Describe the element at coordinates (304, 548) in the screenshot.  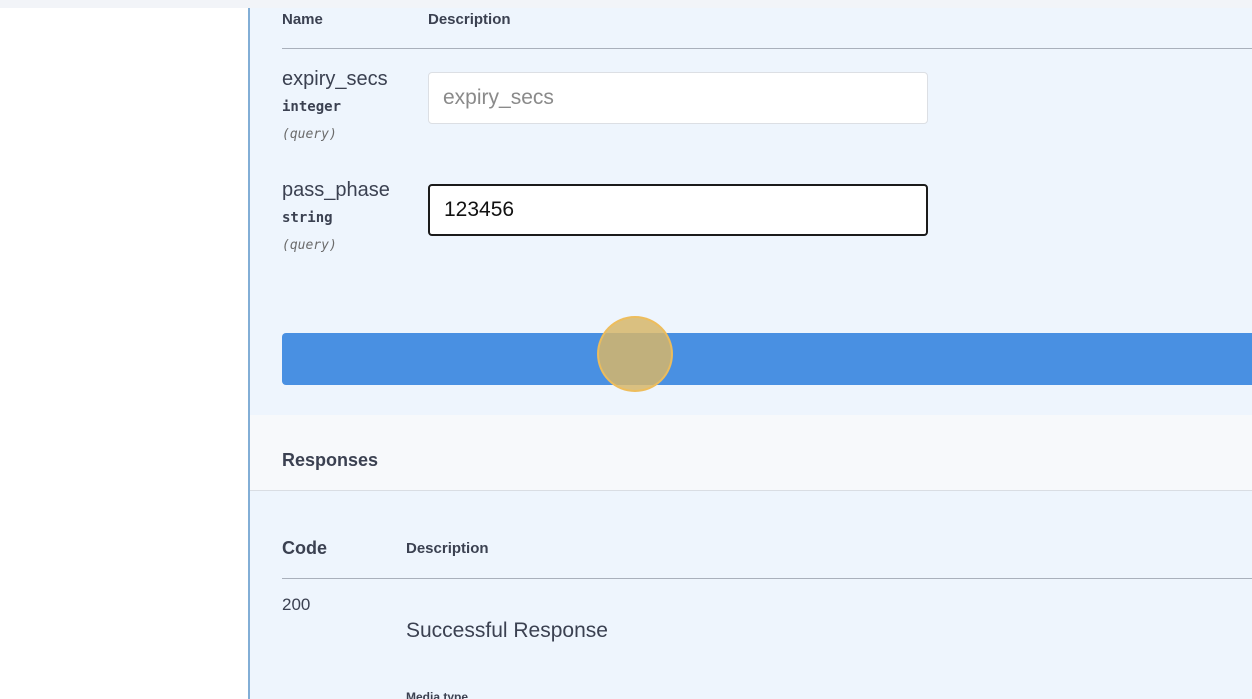
I see `code-column-header: Code` at that location.